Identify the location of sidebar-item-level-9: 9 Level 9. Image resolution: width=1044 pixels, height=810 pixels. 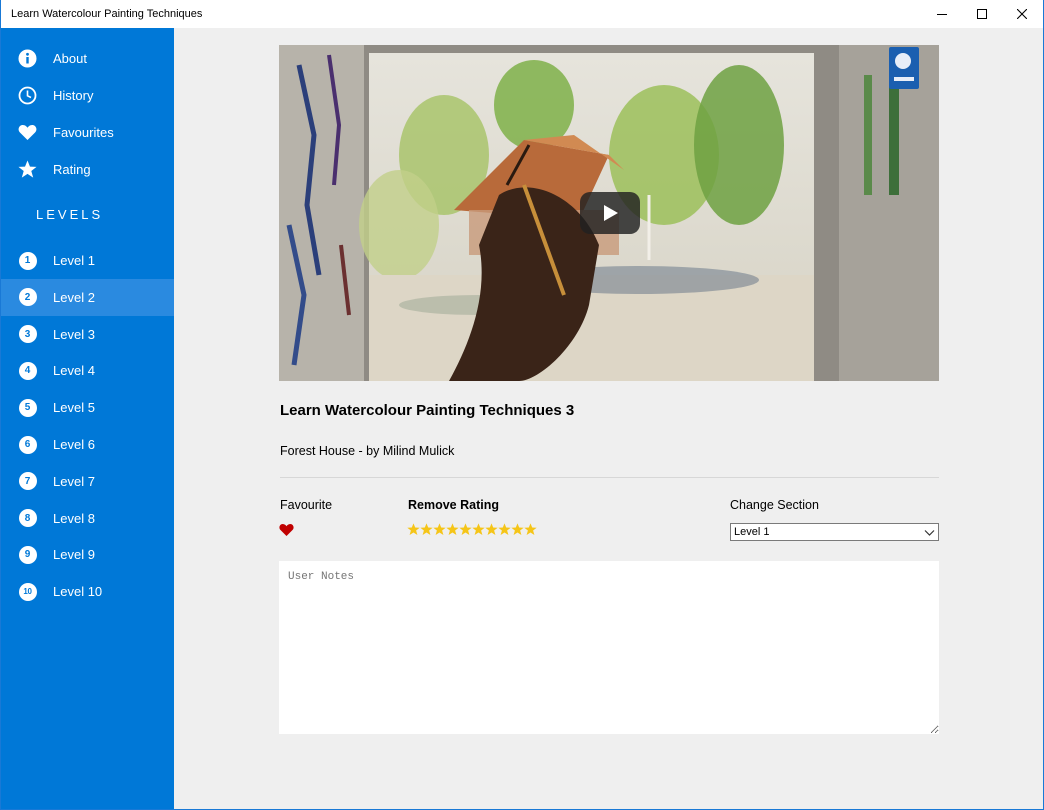
(87, 554).